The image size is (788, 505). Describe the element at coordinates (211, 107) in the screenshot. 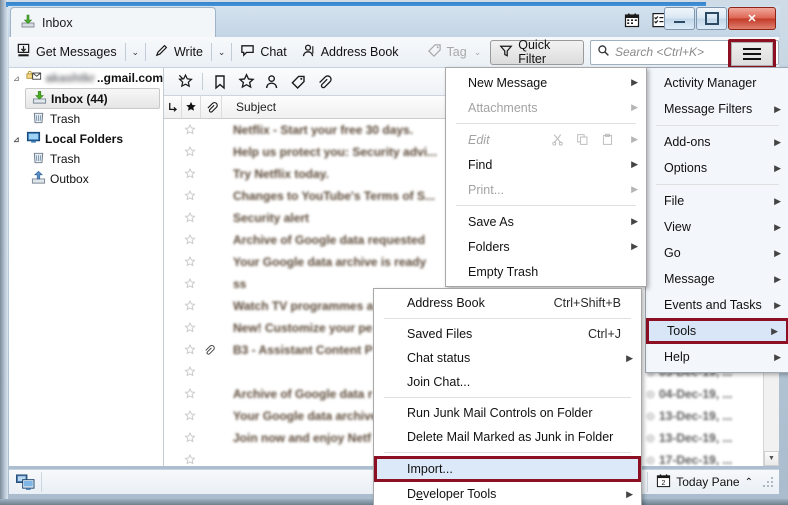

I see `column-header-attachment` at that location.